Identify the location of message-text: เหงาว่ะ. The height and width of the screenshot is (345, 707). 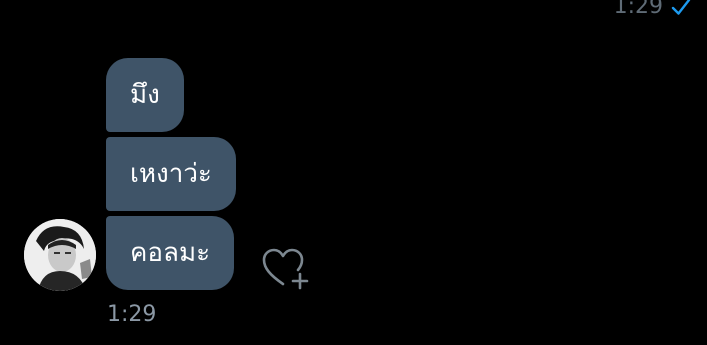
(171, 174).